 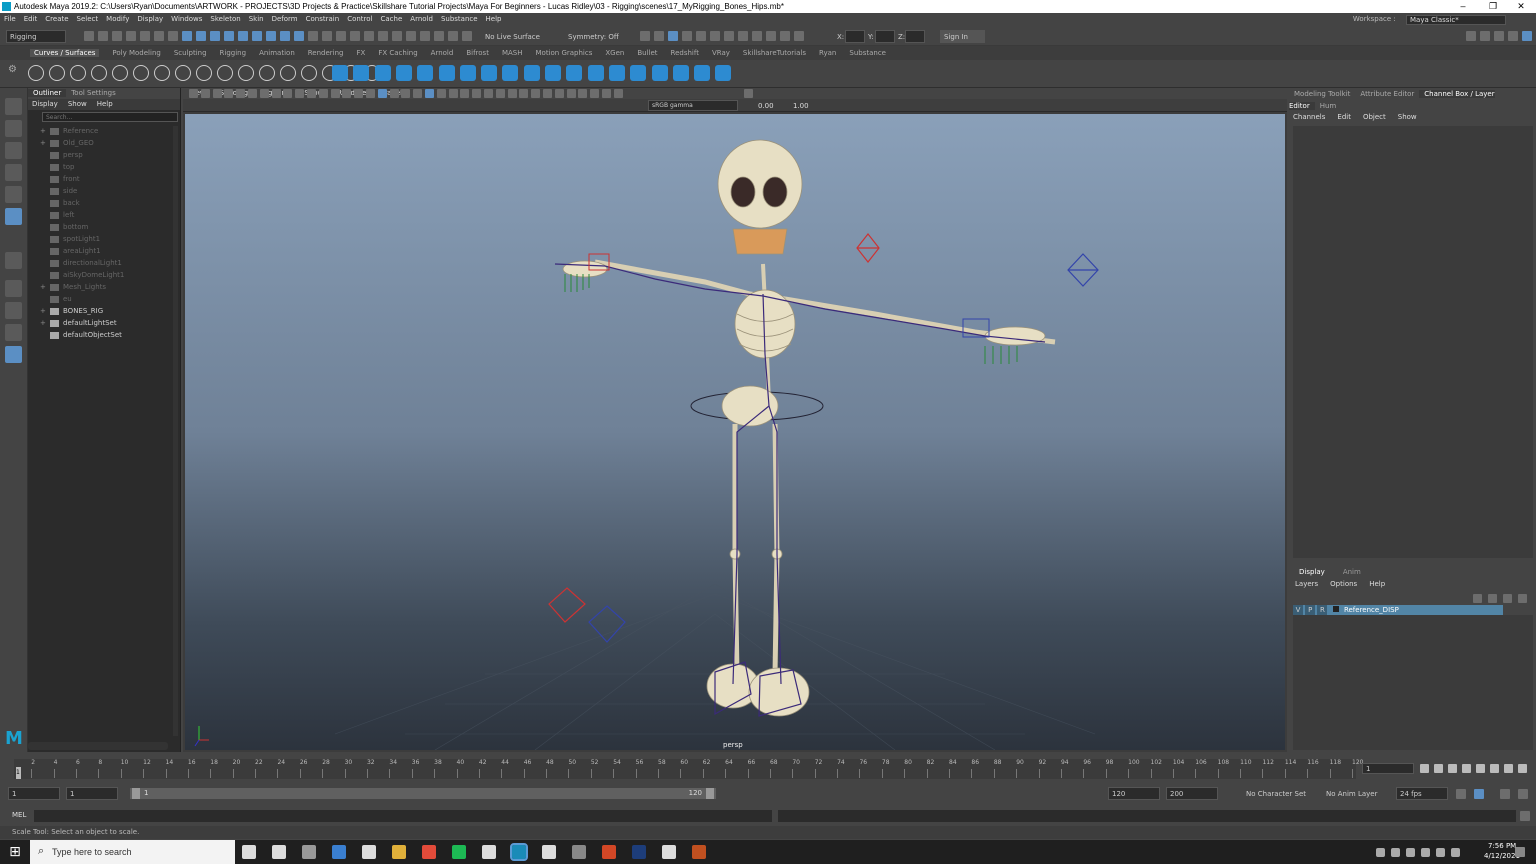 What do you see at coordinates (288, 93) in the screenshot?
I see `viewport-tool-9-icon` at bounding box center [288, 93].